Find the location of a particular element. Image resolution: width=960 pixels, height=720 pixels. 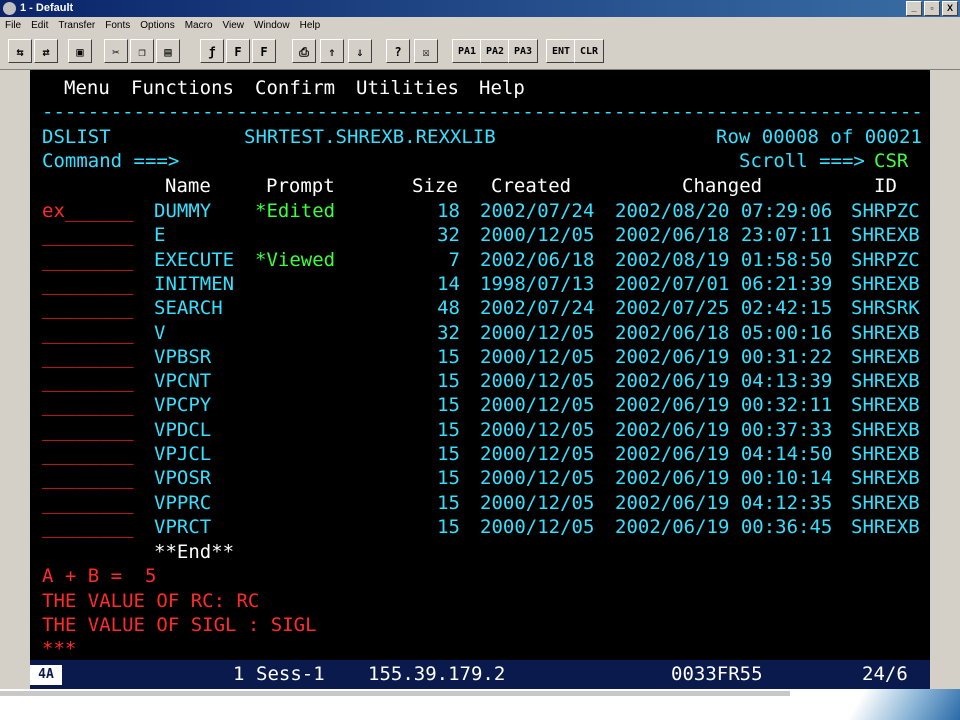

cut-icon: ✂ is located at coordinates (116, 51).